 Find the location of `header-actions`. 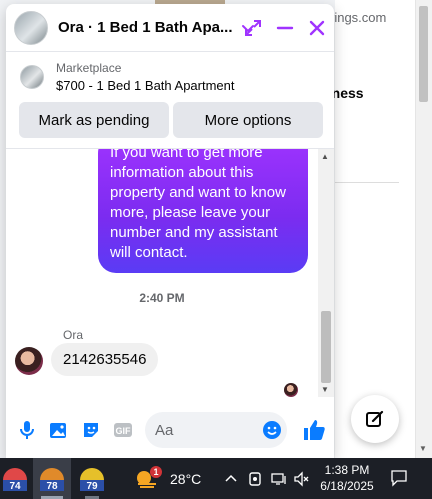

header-actions is located at coordinates (285, 28).